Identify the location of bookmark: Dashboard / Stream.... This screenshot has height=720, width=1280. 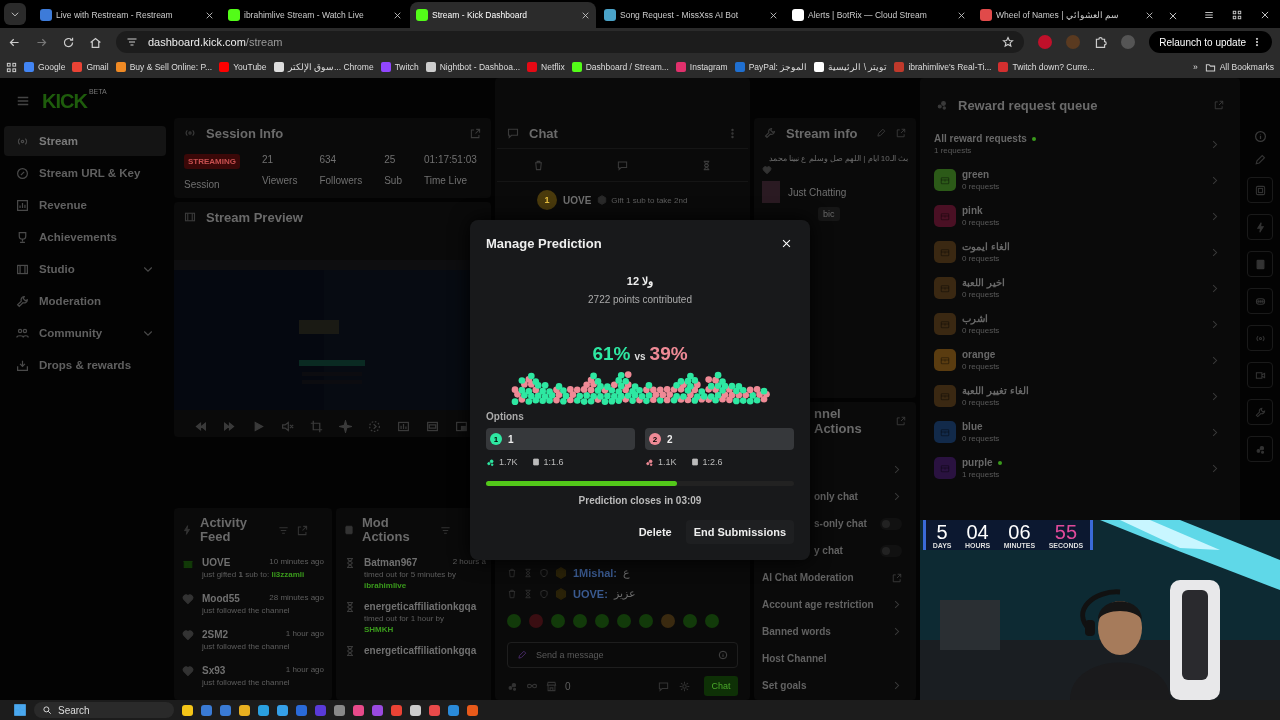
(620, 67).